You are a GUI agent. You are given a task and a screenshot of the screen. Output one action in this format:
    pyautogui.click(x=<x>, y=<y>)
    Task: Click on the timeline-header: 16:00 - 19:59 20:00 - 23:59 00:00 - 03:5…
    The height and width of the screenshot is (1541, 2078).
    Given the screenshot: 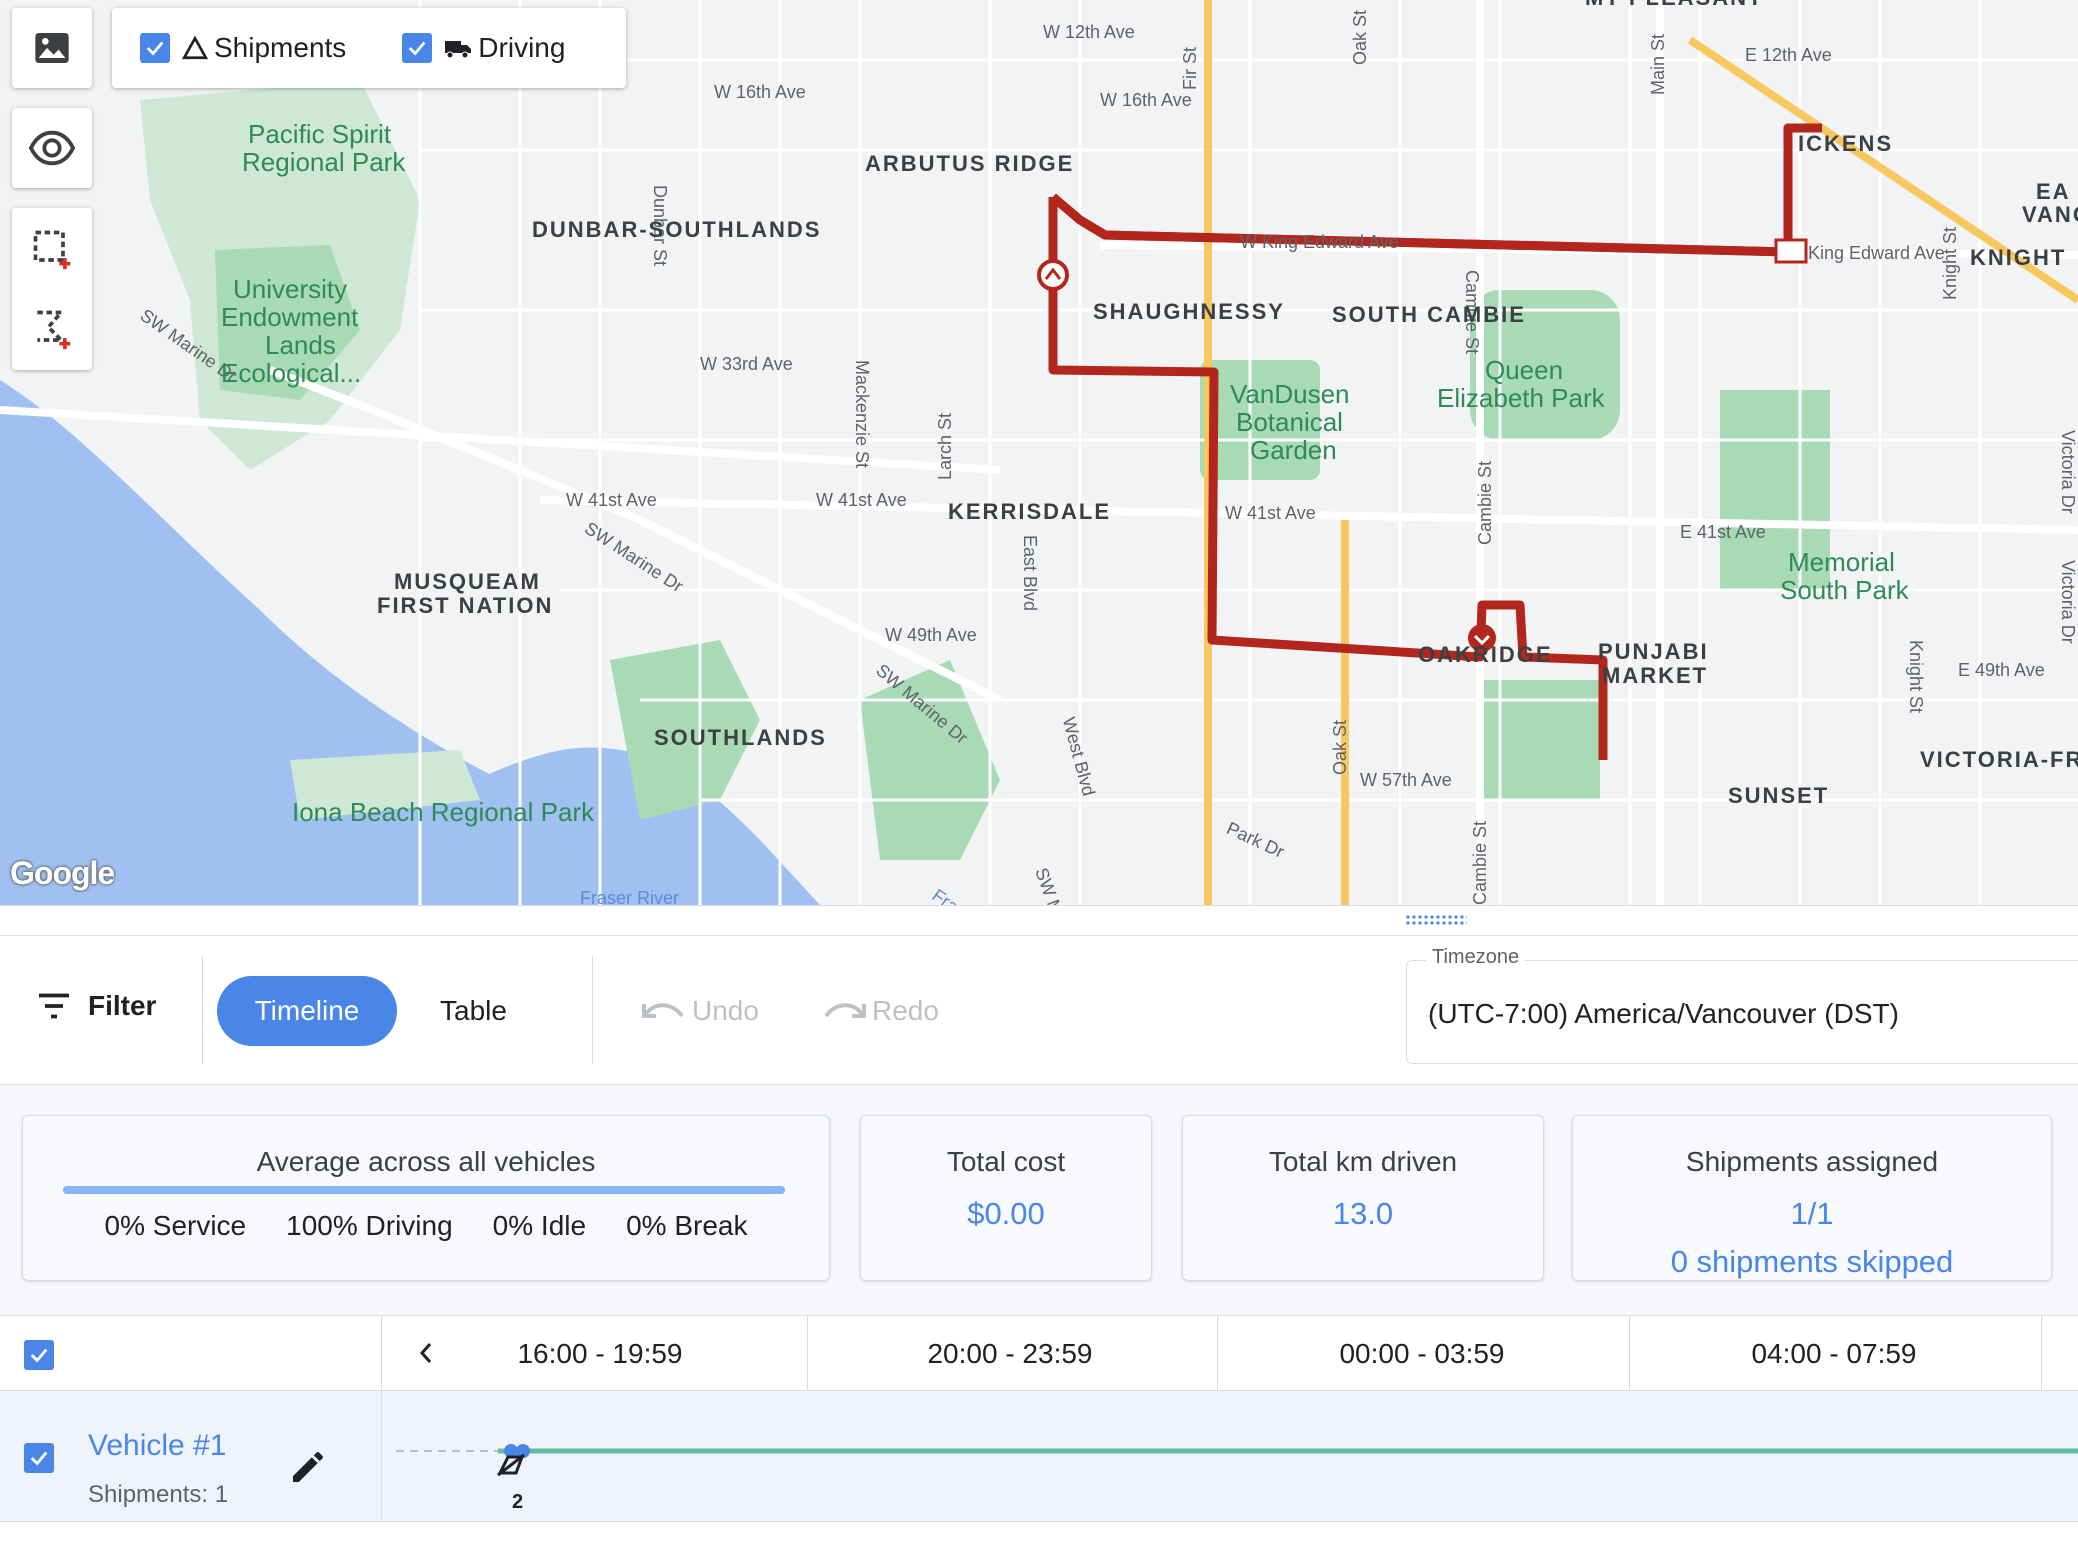 What is the action you would take?
    pyautogui.click(x=1039, y=1353)
    